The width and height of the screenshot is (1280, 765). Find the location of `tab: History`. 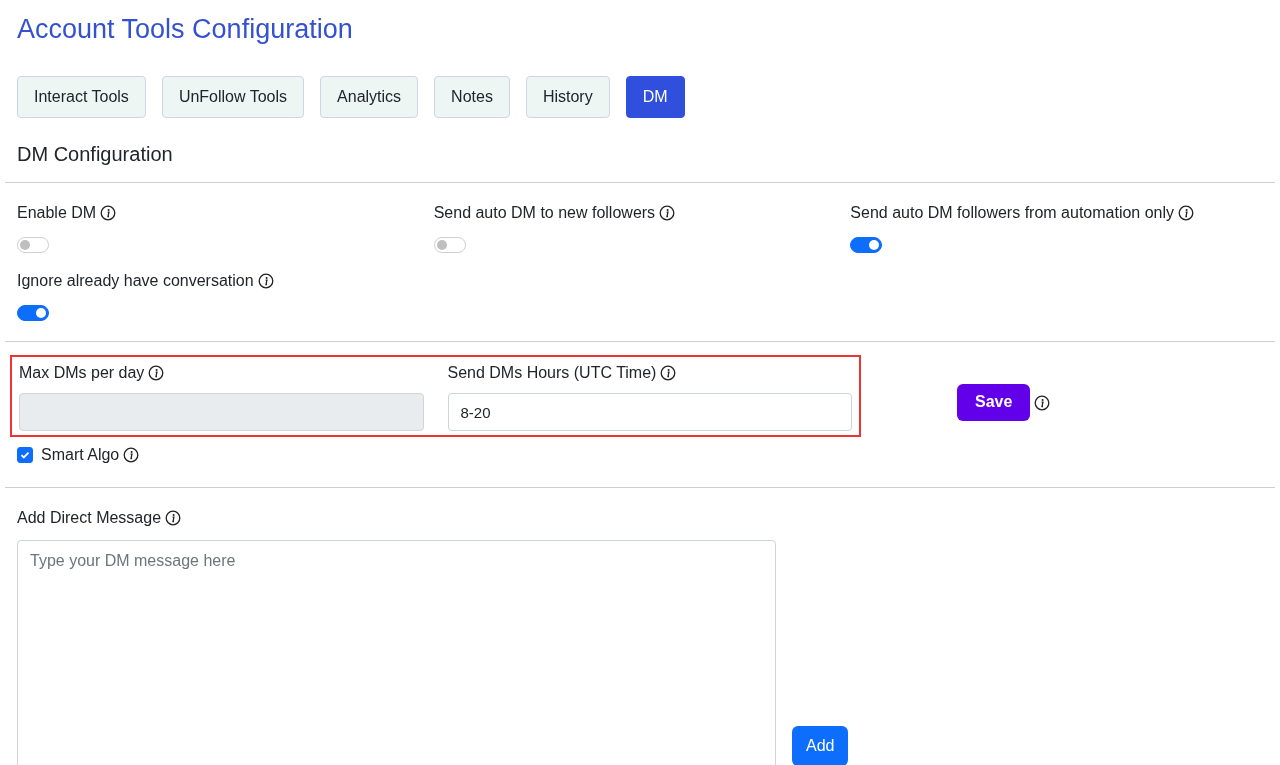

tab: History is located at coordinates (567, 97).